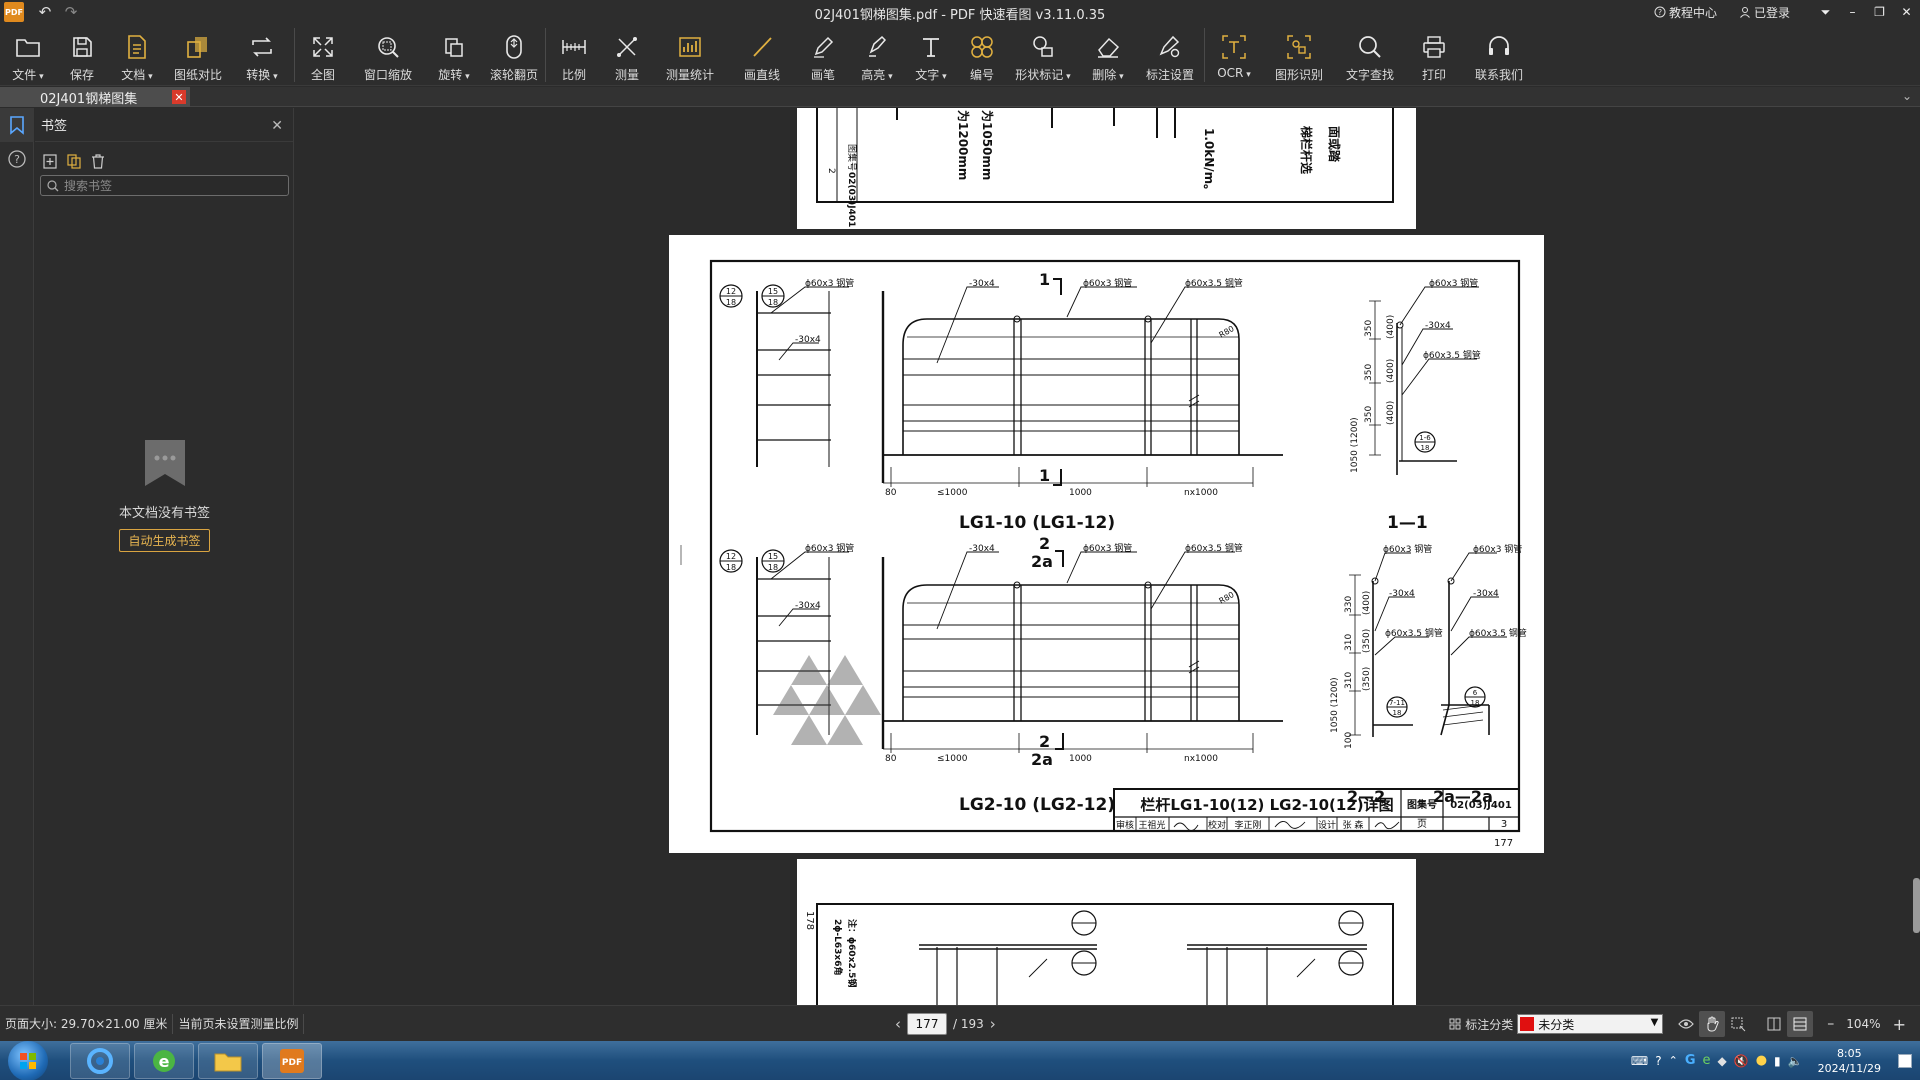  What do you see at coordinates (28, 1060) in the screenshot?
I see `start-button` at bounding box center [28, 1060].